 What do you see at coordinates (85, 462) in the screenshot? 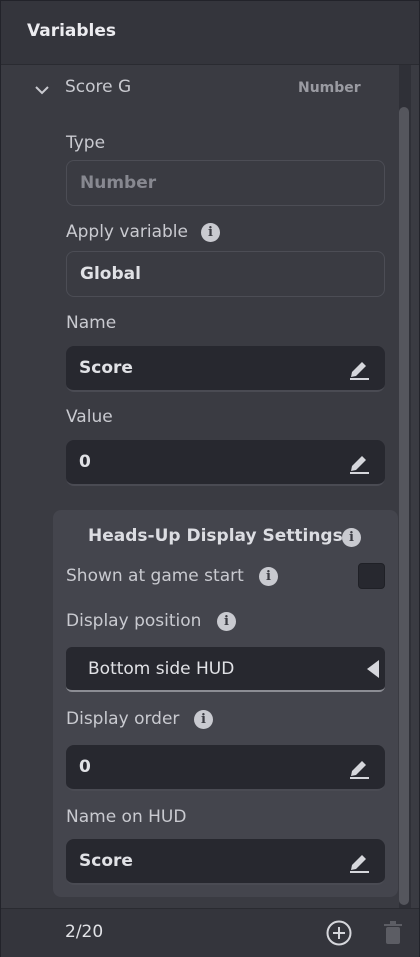
I see `value-value: 0` at bounding box center [85, 462].